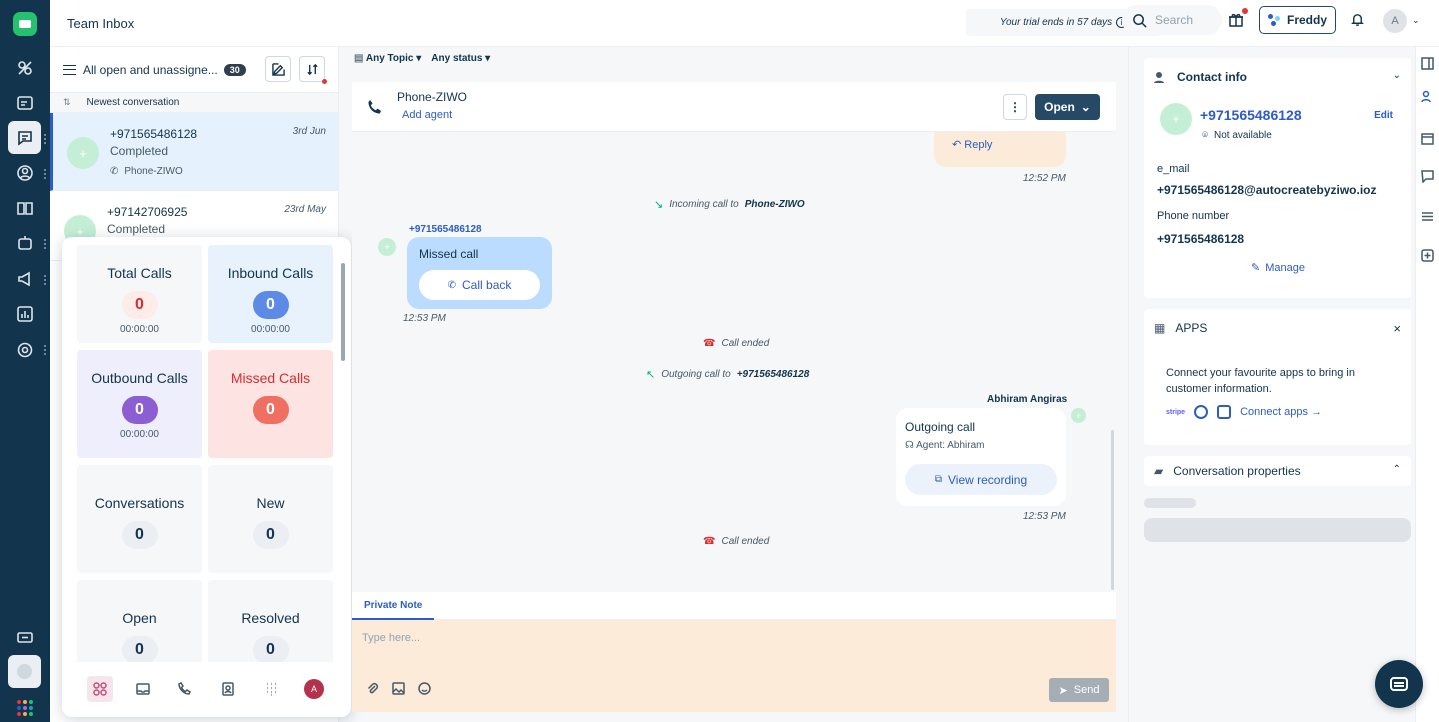 The image size is (1439, 722). I want to click on incoming-call-event: ↘ Incoming call to Phone-ZIWO, so click(729, 204).